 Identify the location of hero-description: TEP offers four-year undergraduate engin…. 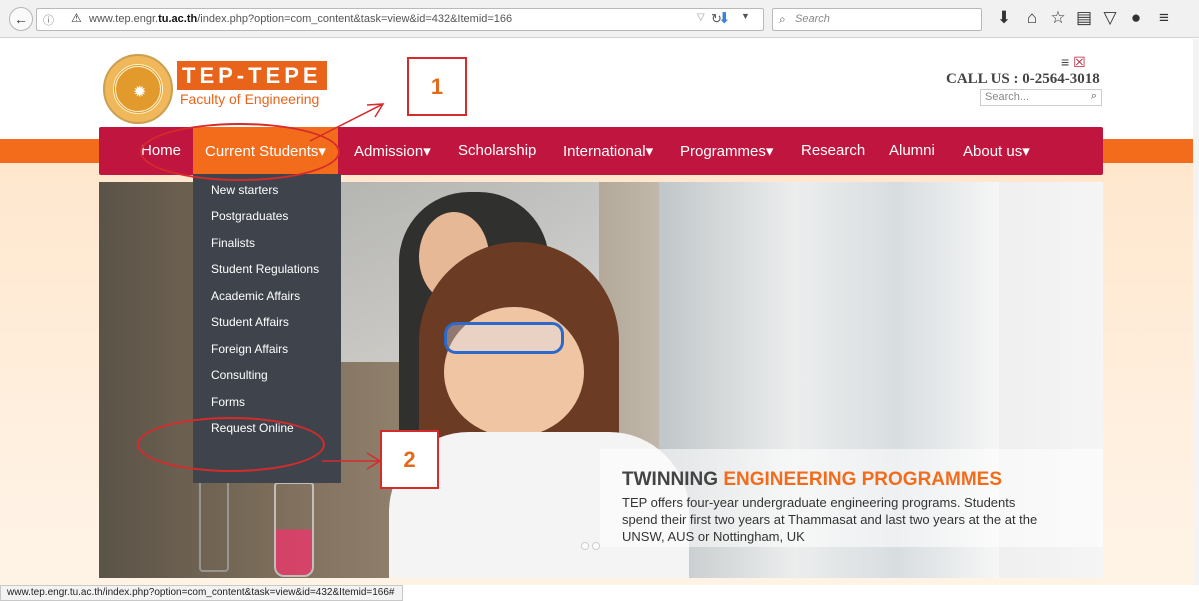
(830, 519).